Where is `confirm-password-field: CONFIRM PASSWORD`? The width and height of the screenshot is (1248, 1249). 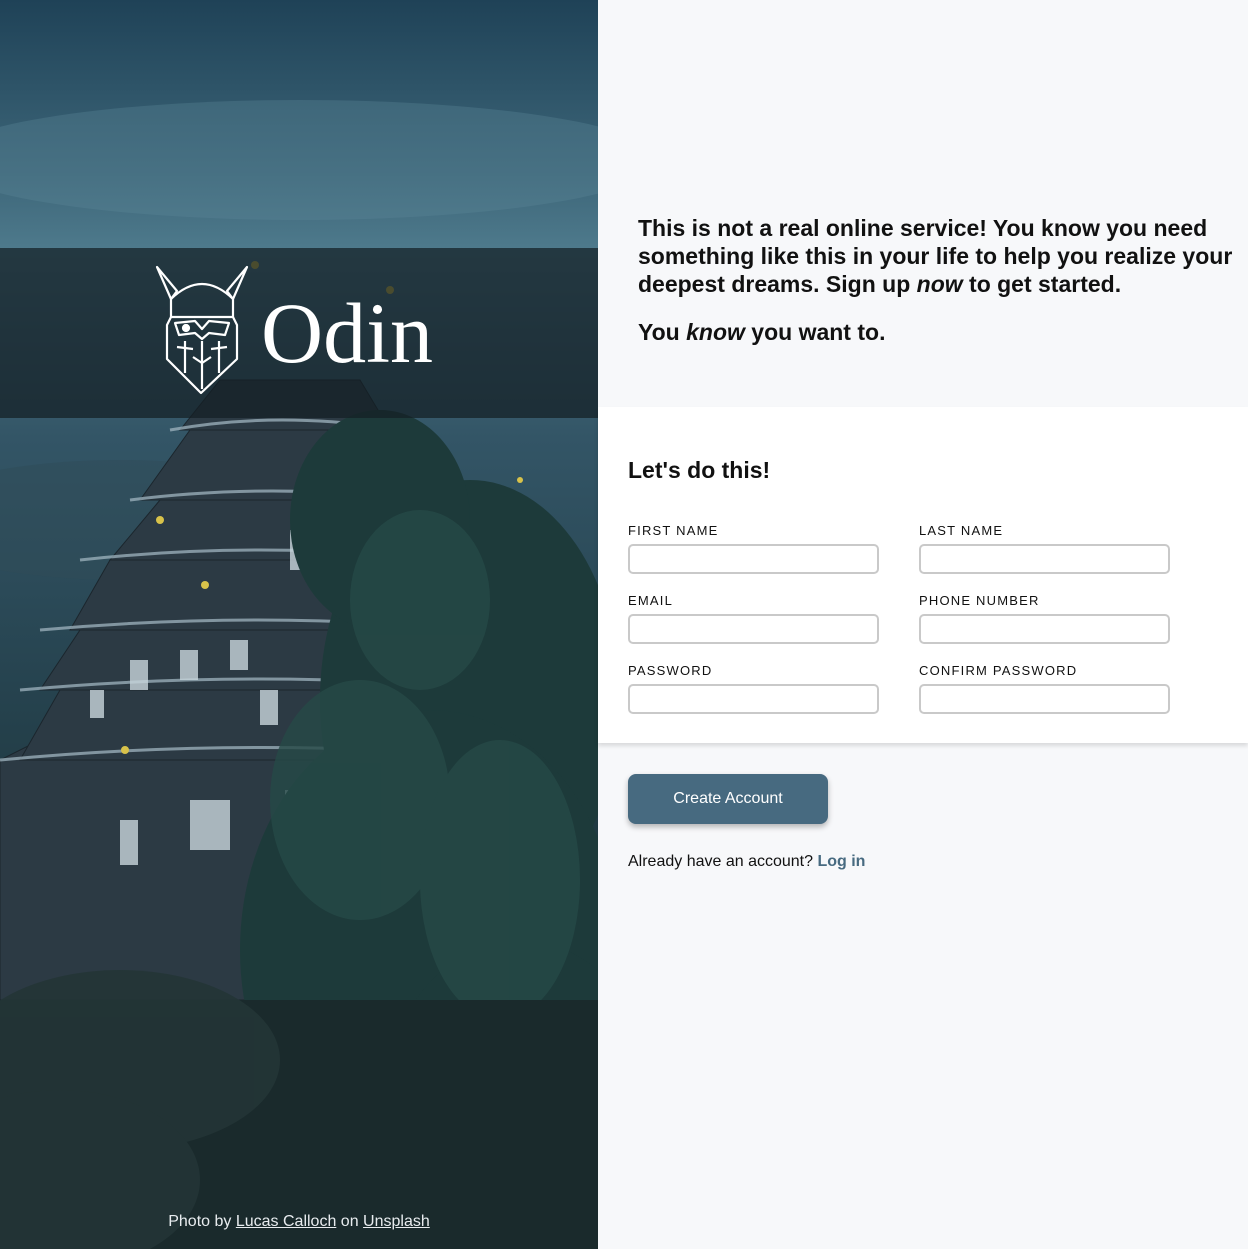 confirm-password-field: CONFIRM PASSWORD is located at coordinates (1044, 688).